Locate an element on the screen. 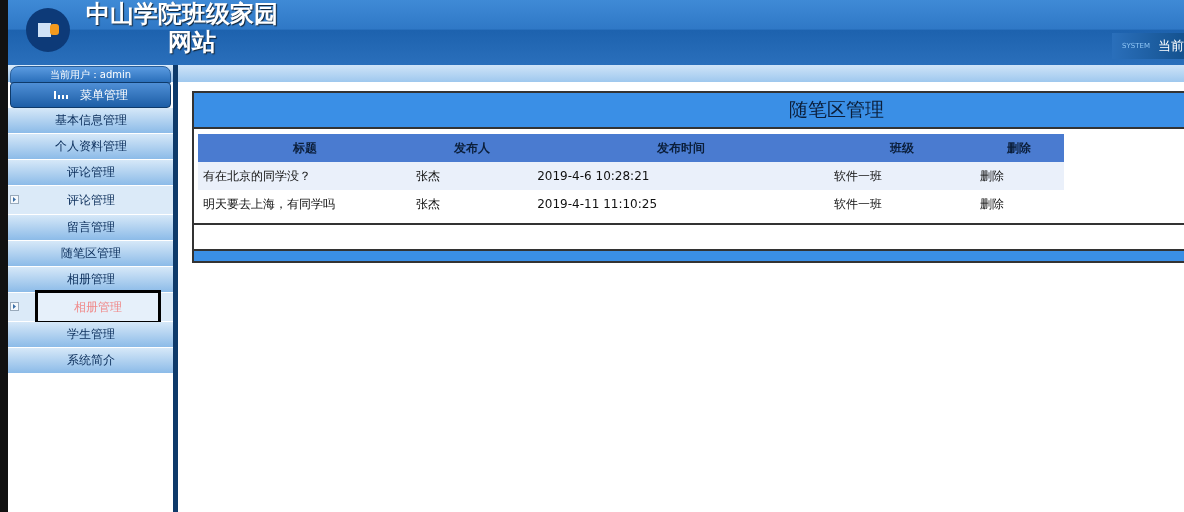  current-label: 当前 is located at coordinates (1171, 46).